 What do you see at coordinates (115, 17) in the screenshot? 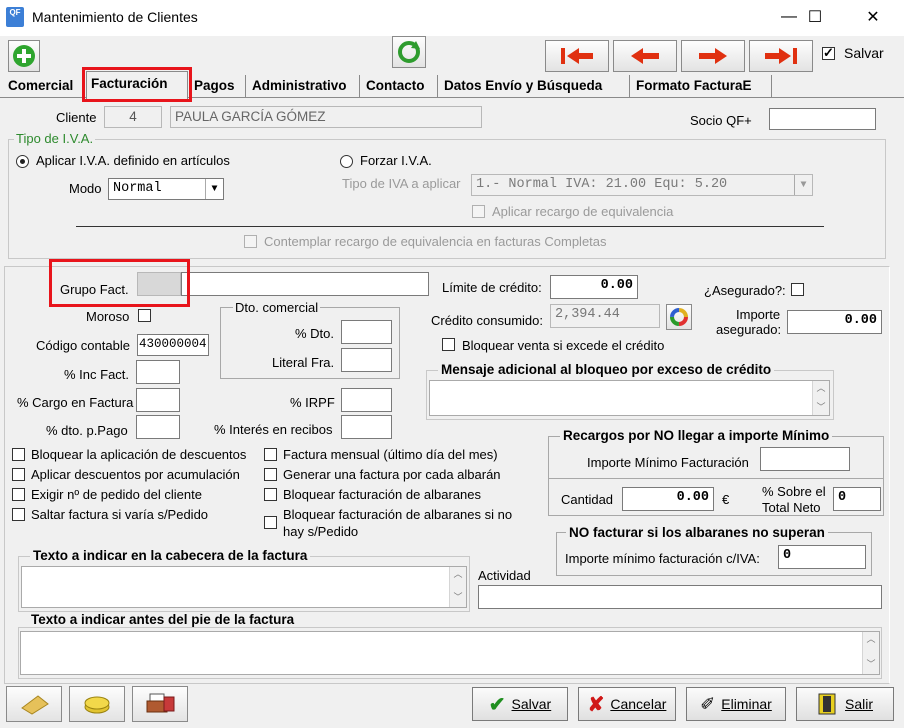
I see `window-title: Mantenimiento de Clientes` at bounding box center [115, 17].